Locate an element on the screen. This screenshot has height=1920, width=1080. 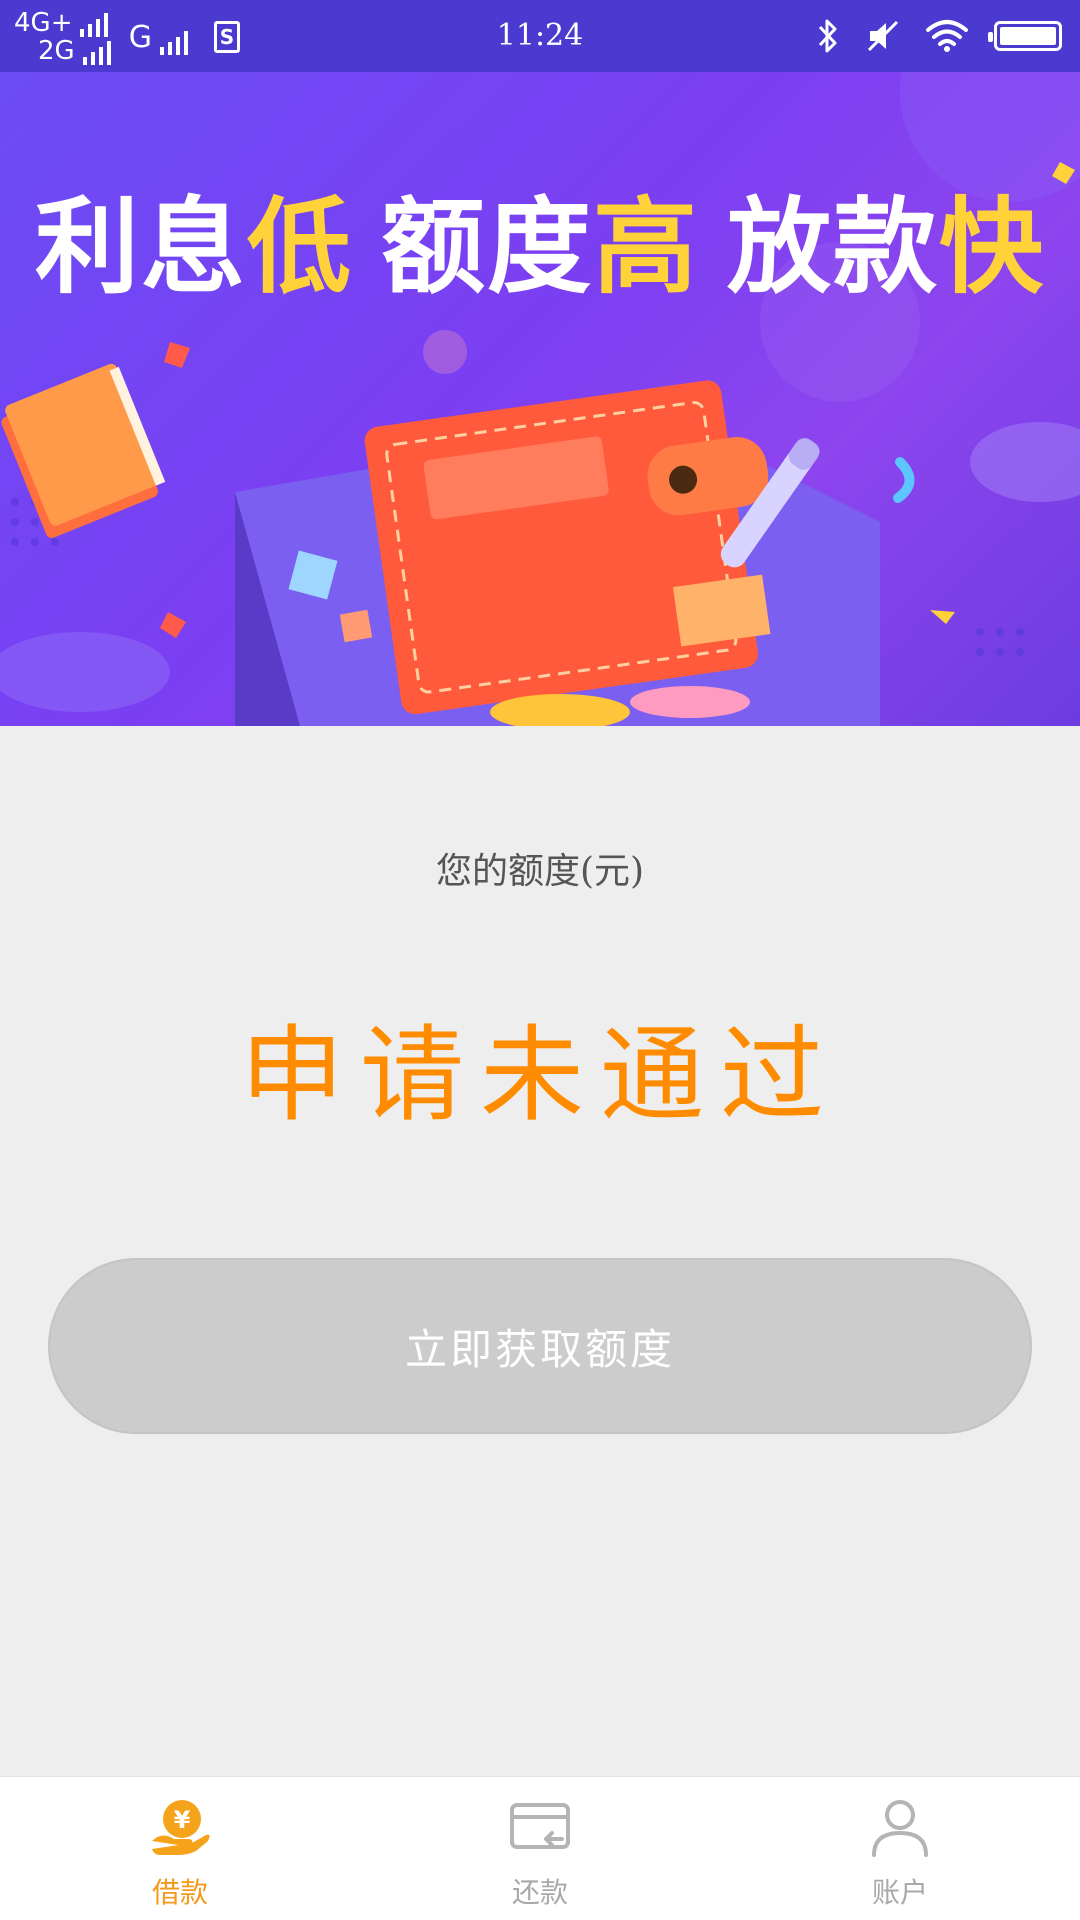
nav-item-loan: ¥ 借款 is located at coordinates (180, 1848).